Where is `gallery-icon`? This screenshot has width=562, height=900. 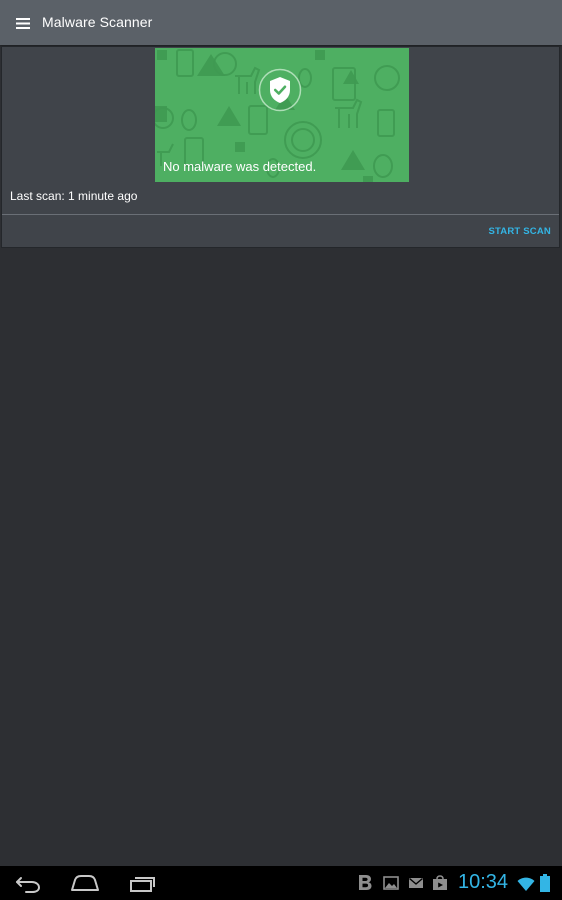 gallery-icon is located at coordinates (391, 883).